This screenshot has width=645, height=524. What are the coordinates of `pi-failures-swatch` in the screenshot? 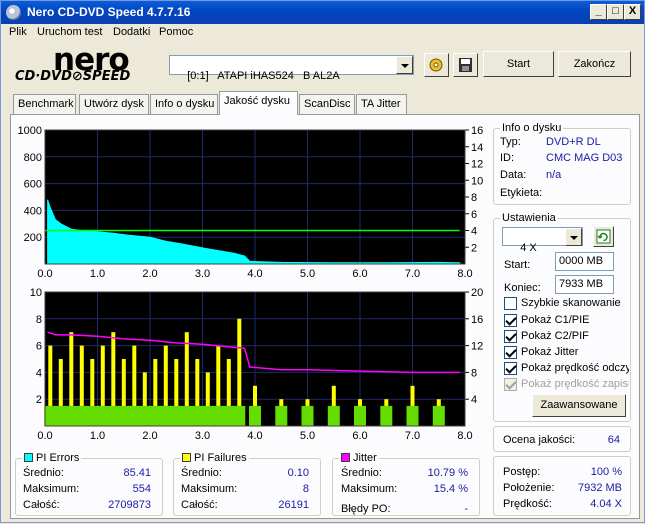 It's located at (186, 457).